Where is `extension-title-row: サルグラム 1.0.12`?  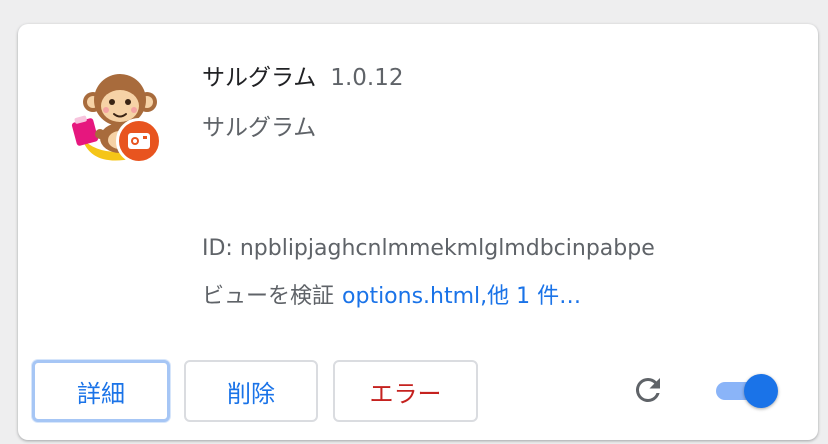
extension-title-row: サルグラム 1.0.12 is located at coordinates (302, 75).